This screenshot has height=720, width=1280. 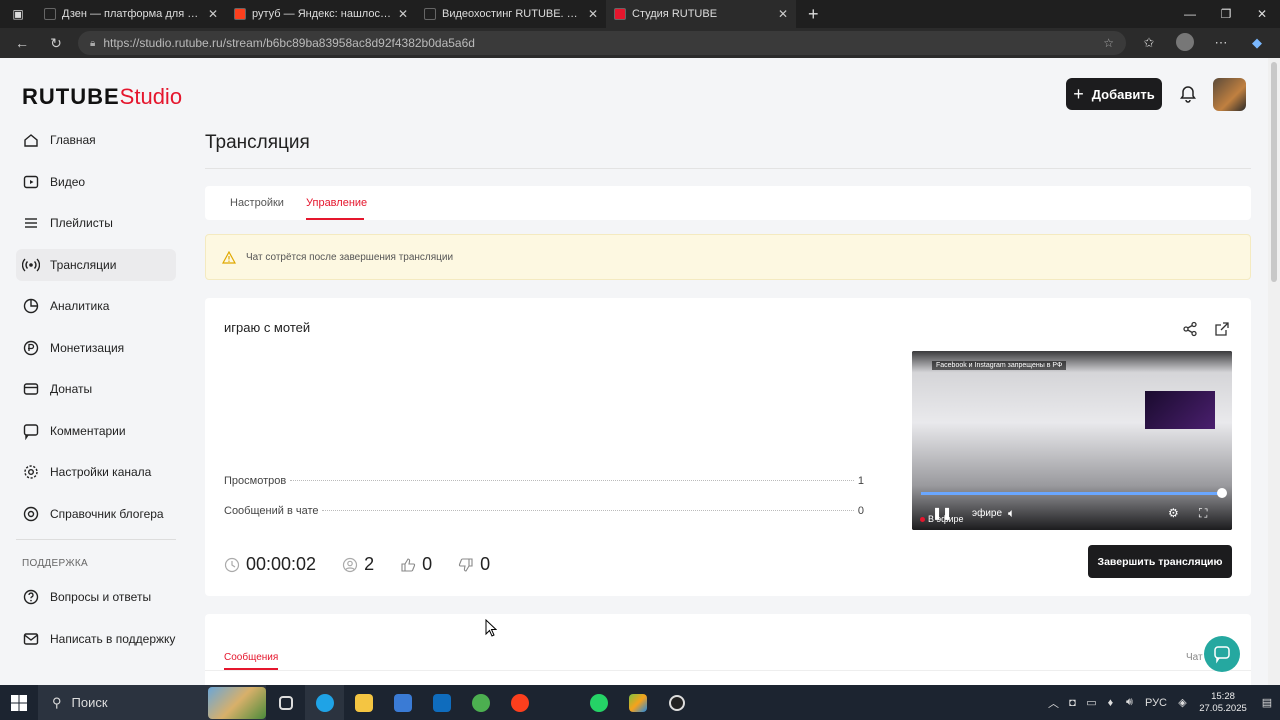 What do you see at coordinates (1222, 493) in the screenshot?
I see `progress-knob` at bounding box center [1222, 493].